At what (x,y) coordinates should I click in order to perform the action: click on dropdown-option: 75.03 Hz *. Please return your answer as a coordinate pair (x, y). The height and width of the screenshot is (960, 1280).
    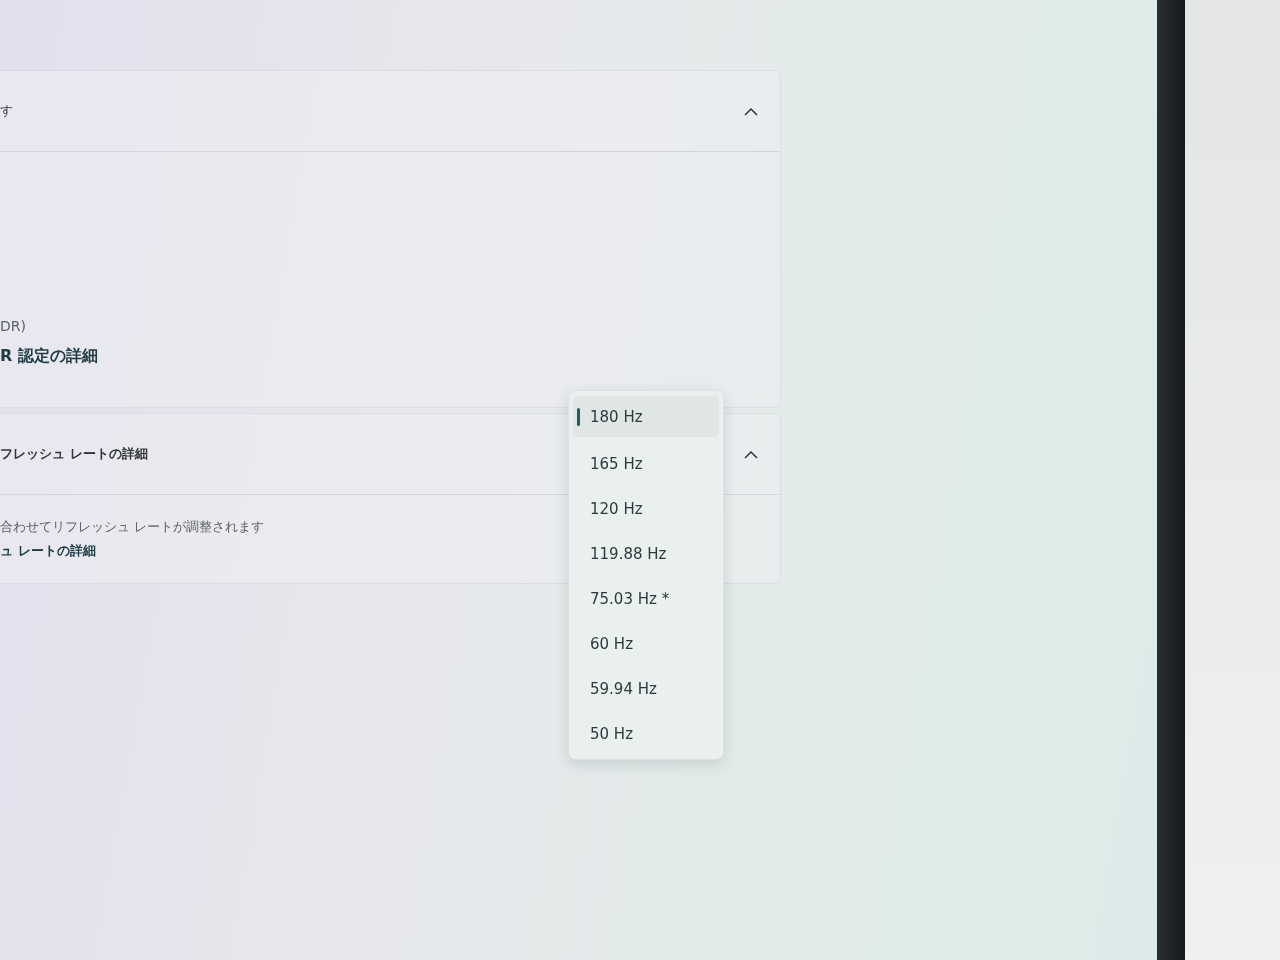
    Looking at the image, I should click on (646, 598).